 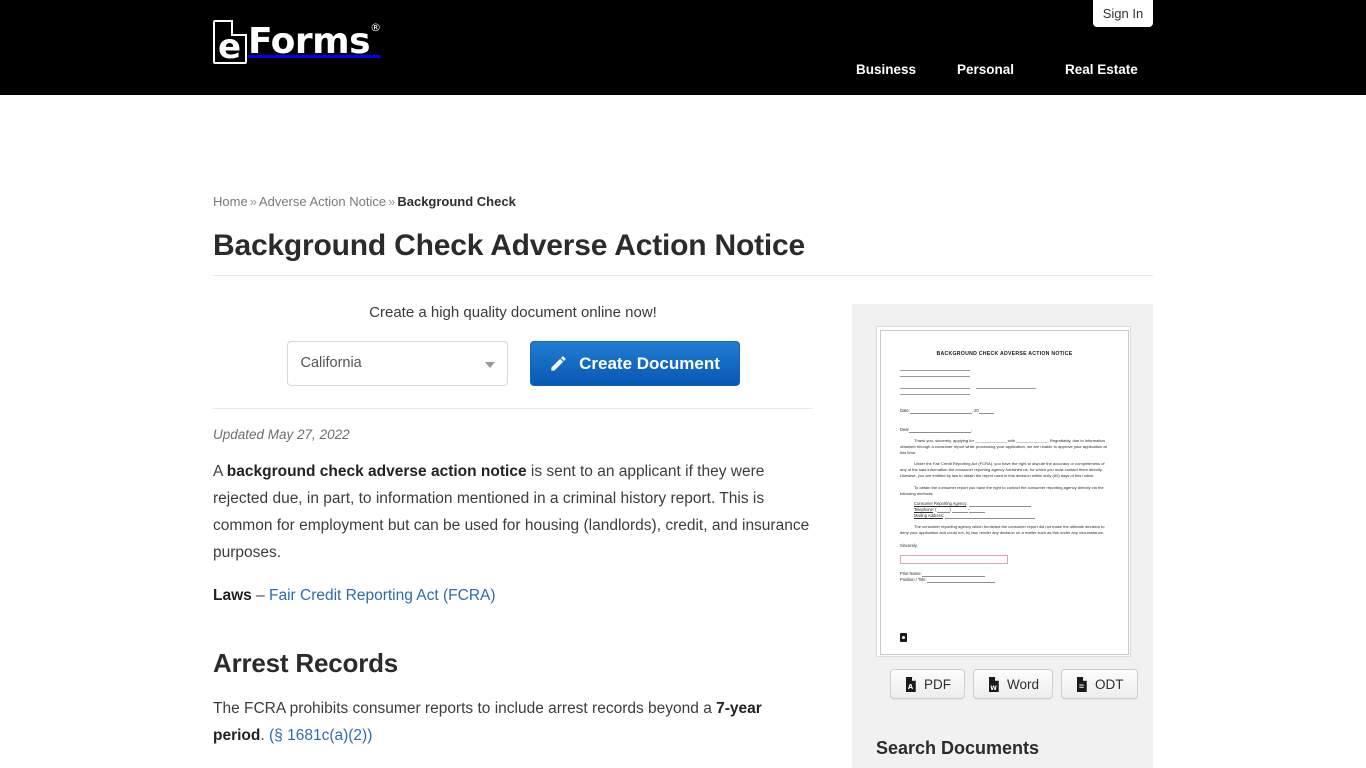 I want to click on document-logo-icon: e, so click(x=230, y=42).